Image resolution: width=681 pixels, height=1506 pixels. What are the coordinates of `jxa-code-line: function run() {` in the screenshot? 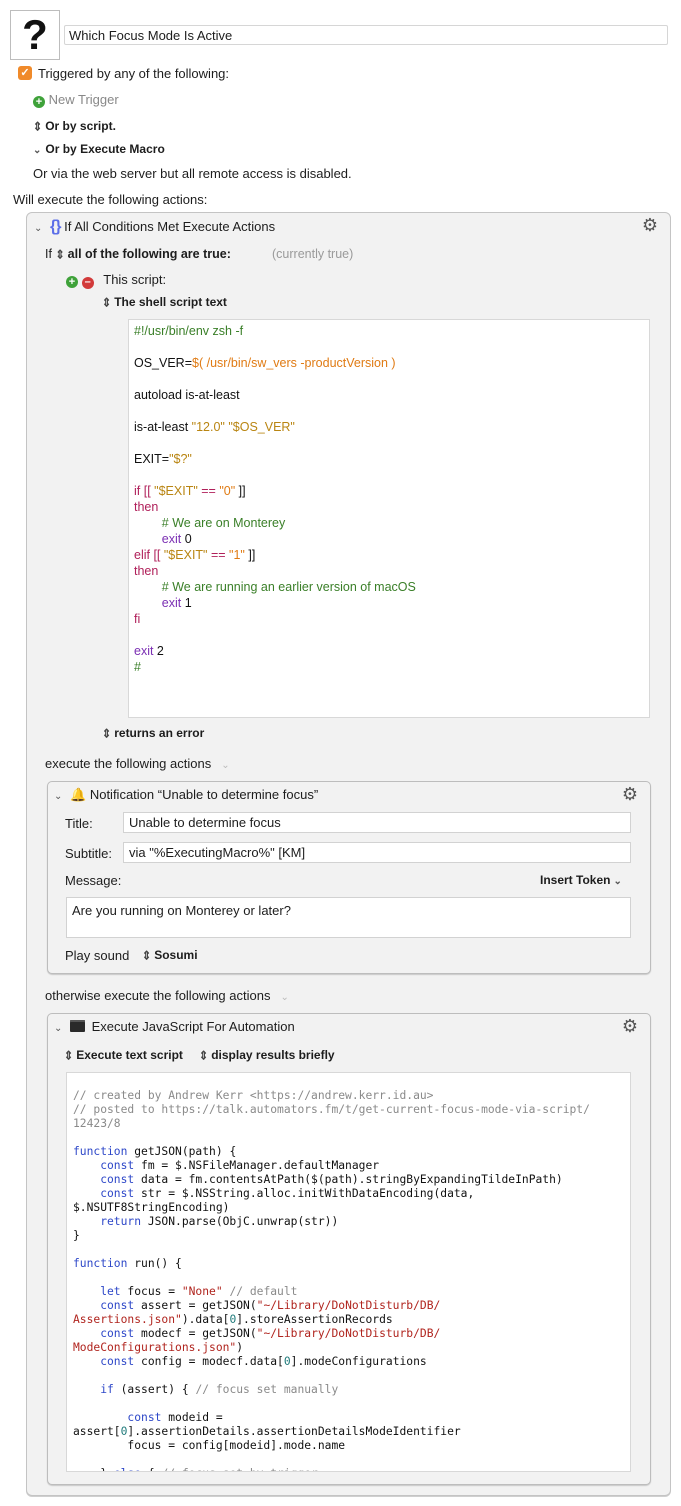 It's located at (127, 1263).